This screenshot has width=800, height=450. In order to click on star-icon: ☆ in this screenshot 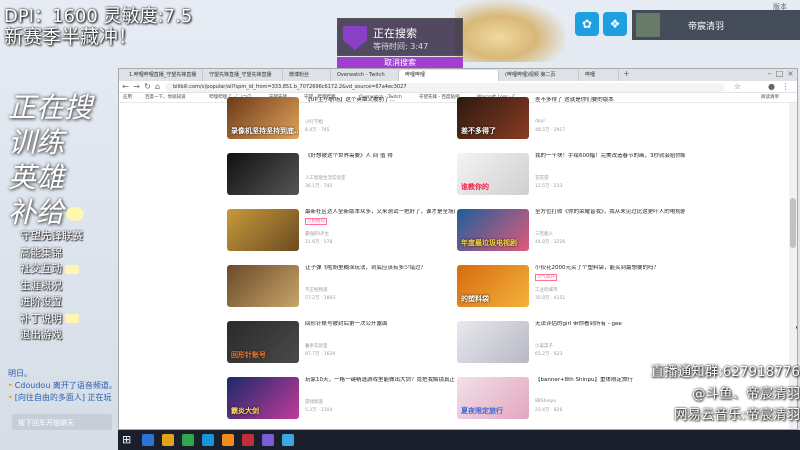, I will do `click(737, 86)`.